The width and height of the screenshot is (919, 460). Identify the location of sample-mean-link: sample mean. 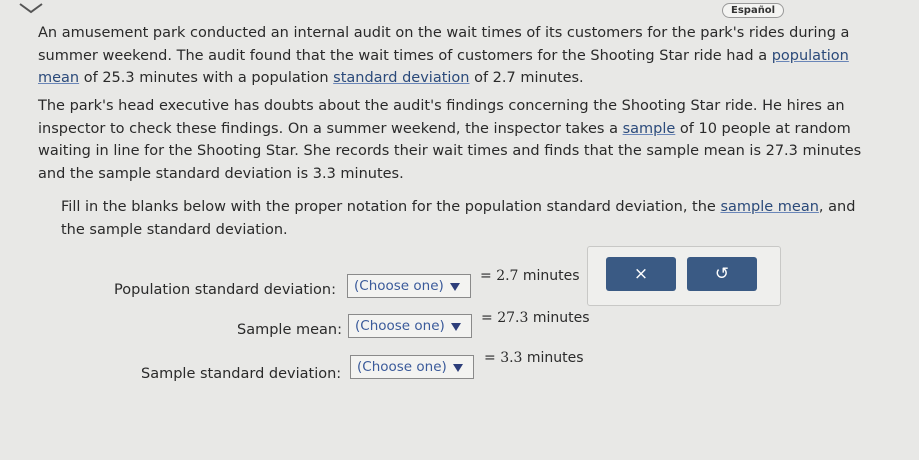
(769, 207).